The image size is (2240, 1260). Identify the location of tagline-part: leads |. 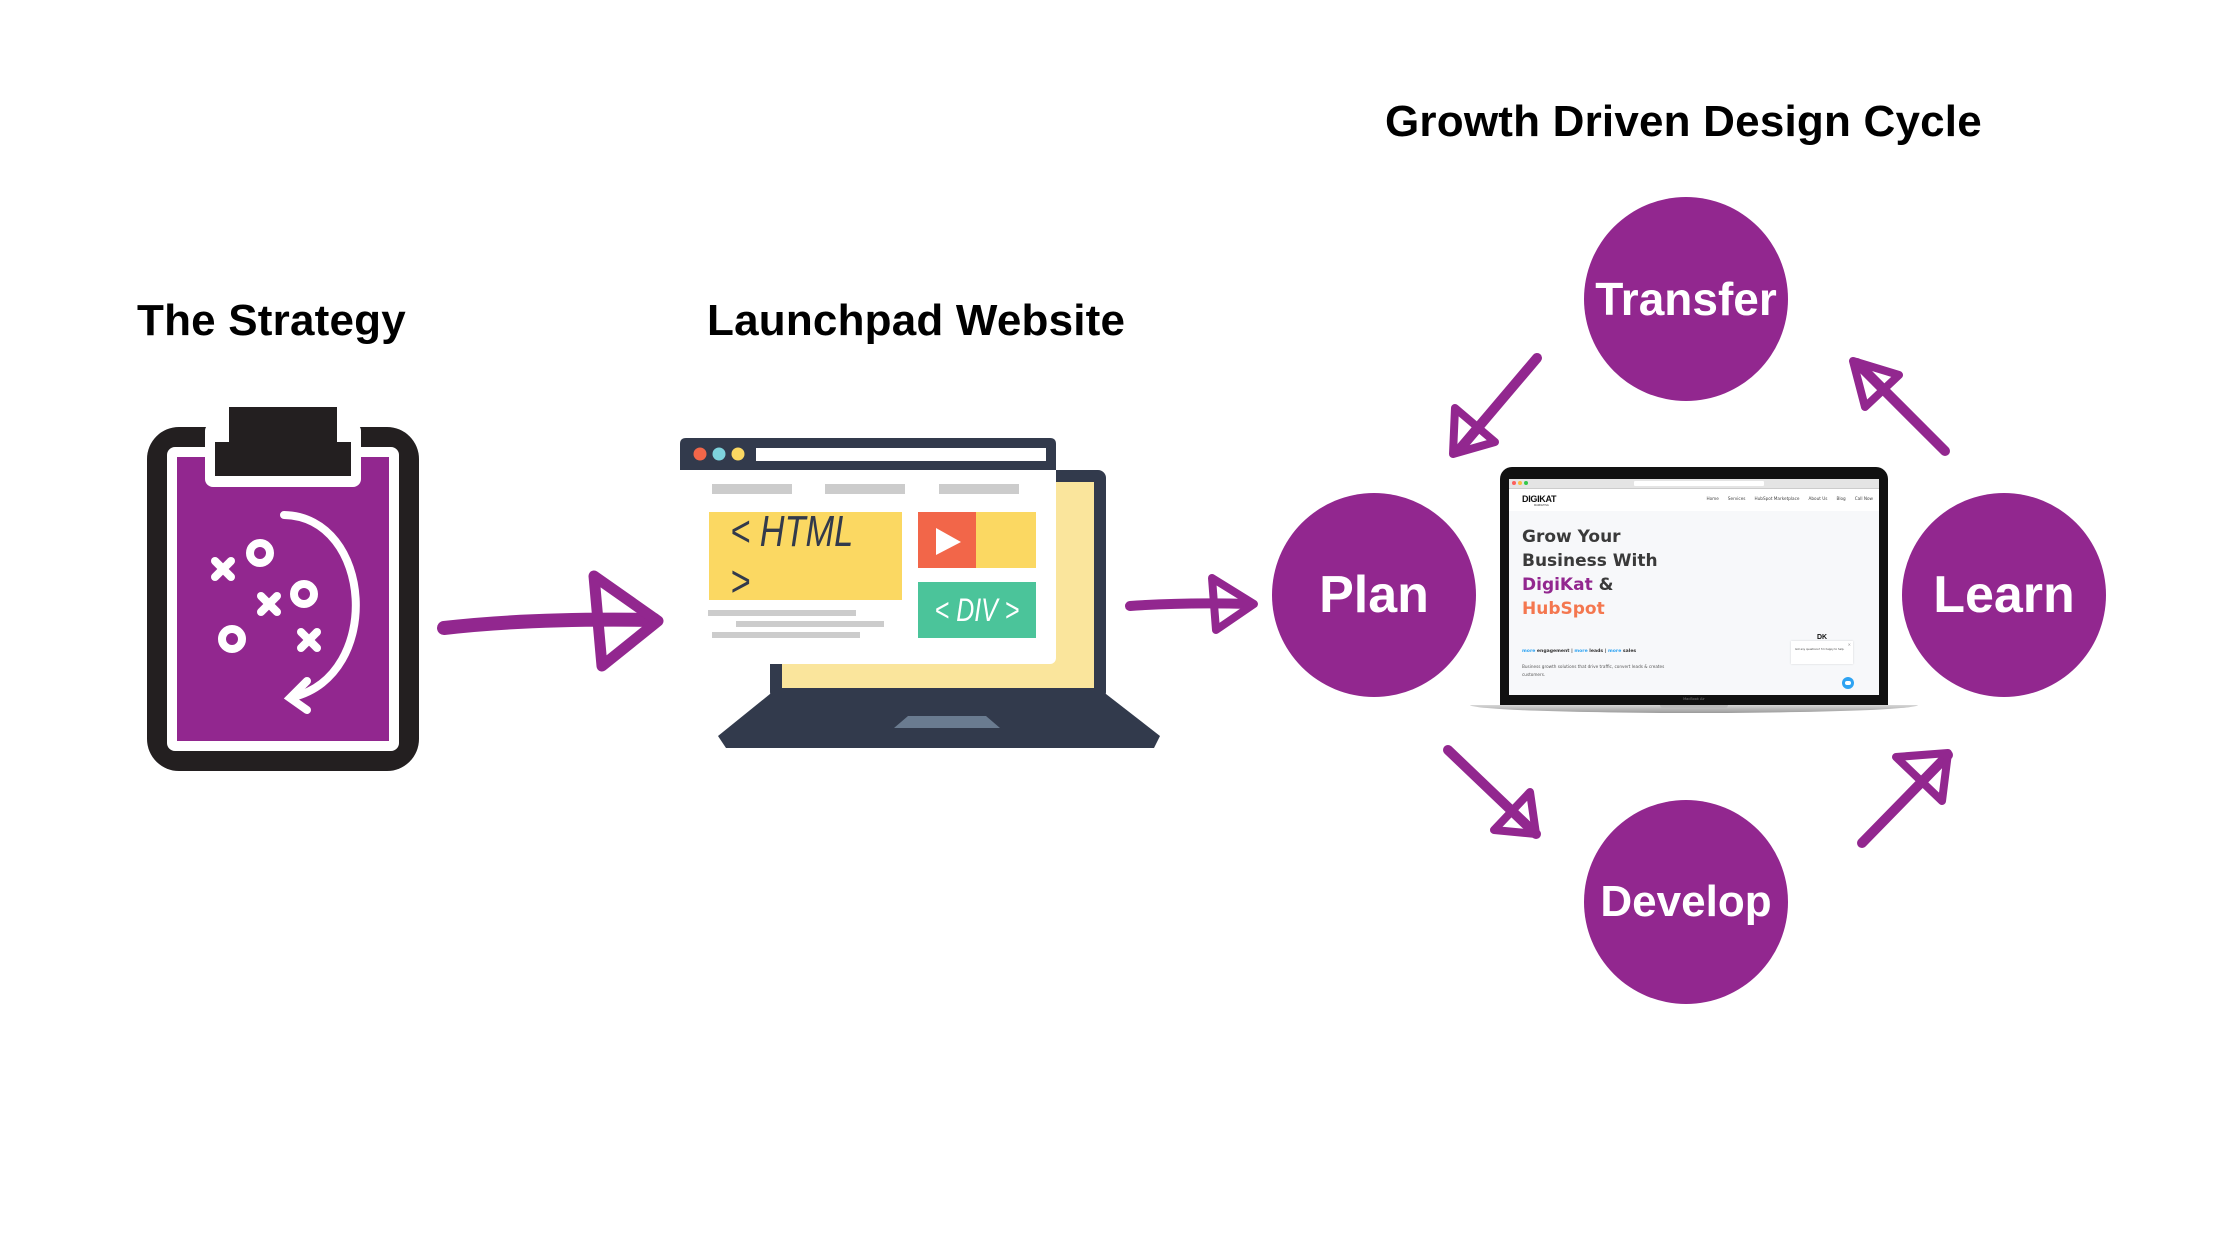
(1597, 651).